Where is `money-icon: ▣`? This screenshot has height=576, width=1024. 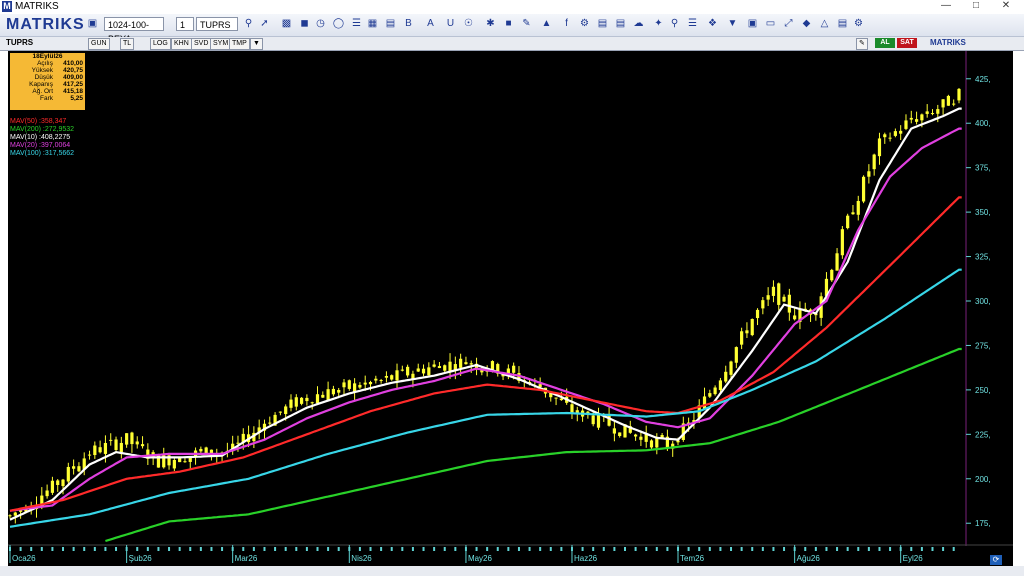
money-icon: ▣ is located at coordinates (752, 24).